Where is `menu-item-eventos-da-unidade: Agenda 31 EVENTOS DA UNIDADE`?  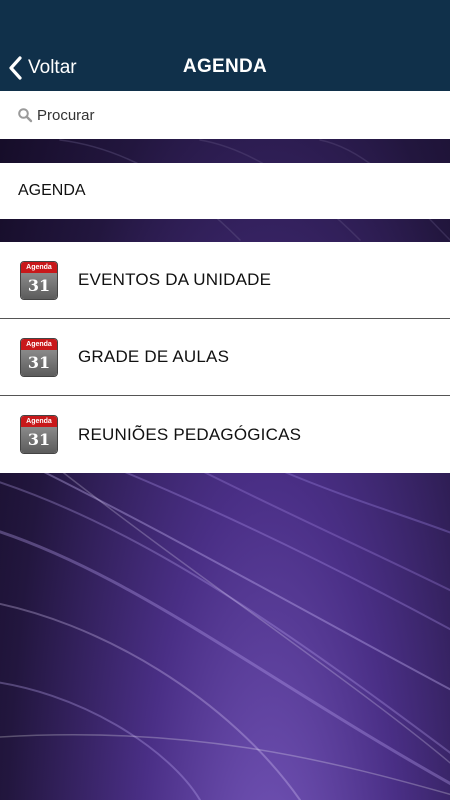 menu-item-eventos-da-unidade: Agenda 31 EVENTOS DA UNIDADE is located at coordinates (225, 280).